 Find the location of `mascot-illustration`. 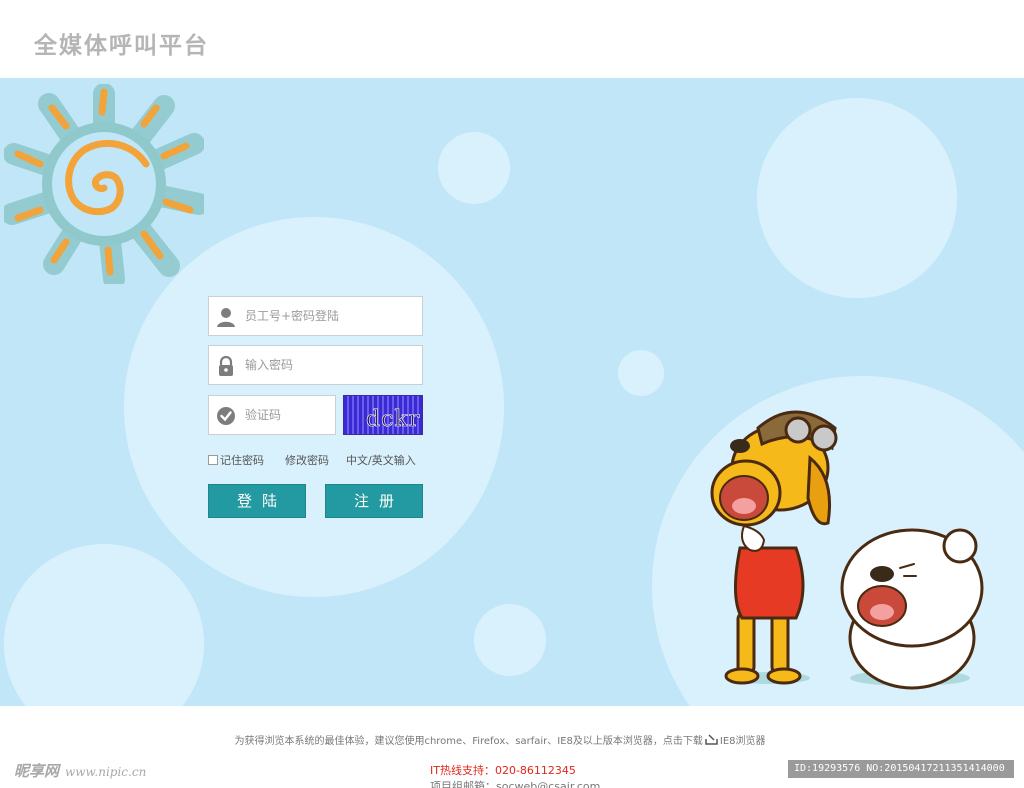

mascot-illustration is located at coordinates (847, 550).